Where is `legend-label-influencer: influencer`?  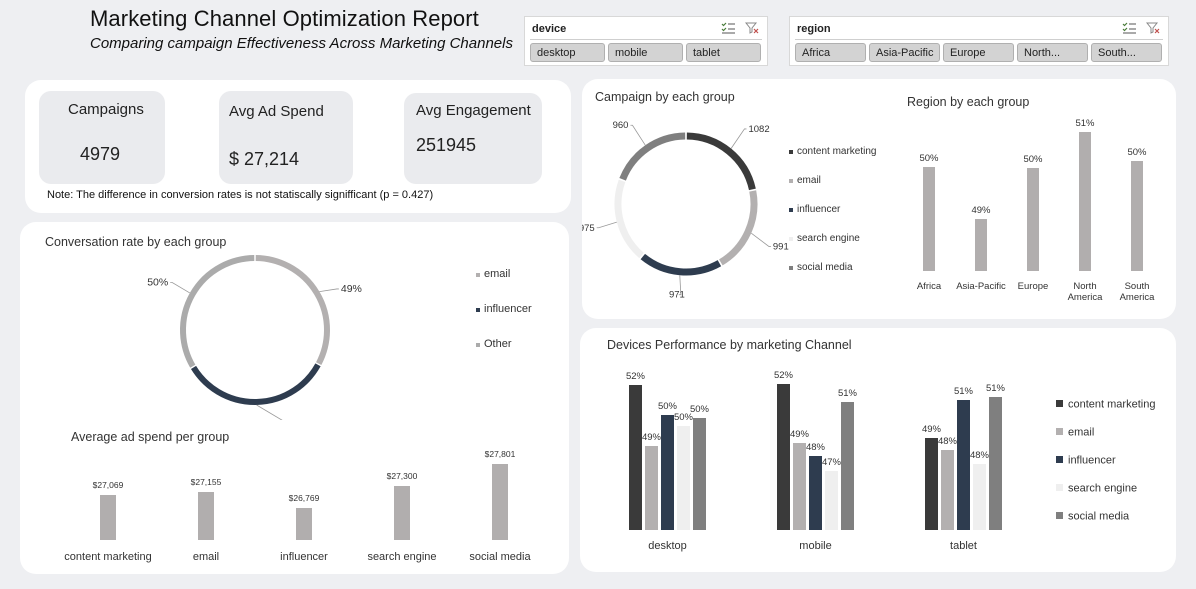
legend-label-influencer: influencer is located at coordinates (819, 209).